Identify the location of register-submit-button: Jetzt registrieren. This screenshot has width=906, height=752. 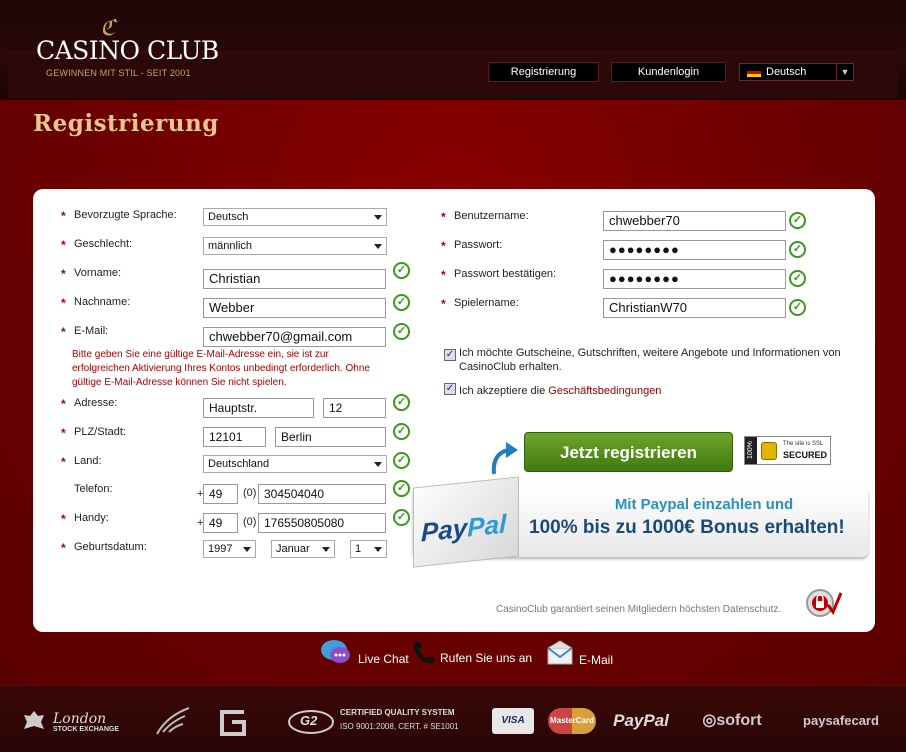
(628, 452).